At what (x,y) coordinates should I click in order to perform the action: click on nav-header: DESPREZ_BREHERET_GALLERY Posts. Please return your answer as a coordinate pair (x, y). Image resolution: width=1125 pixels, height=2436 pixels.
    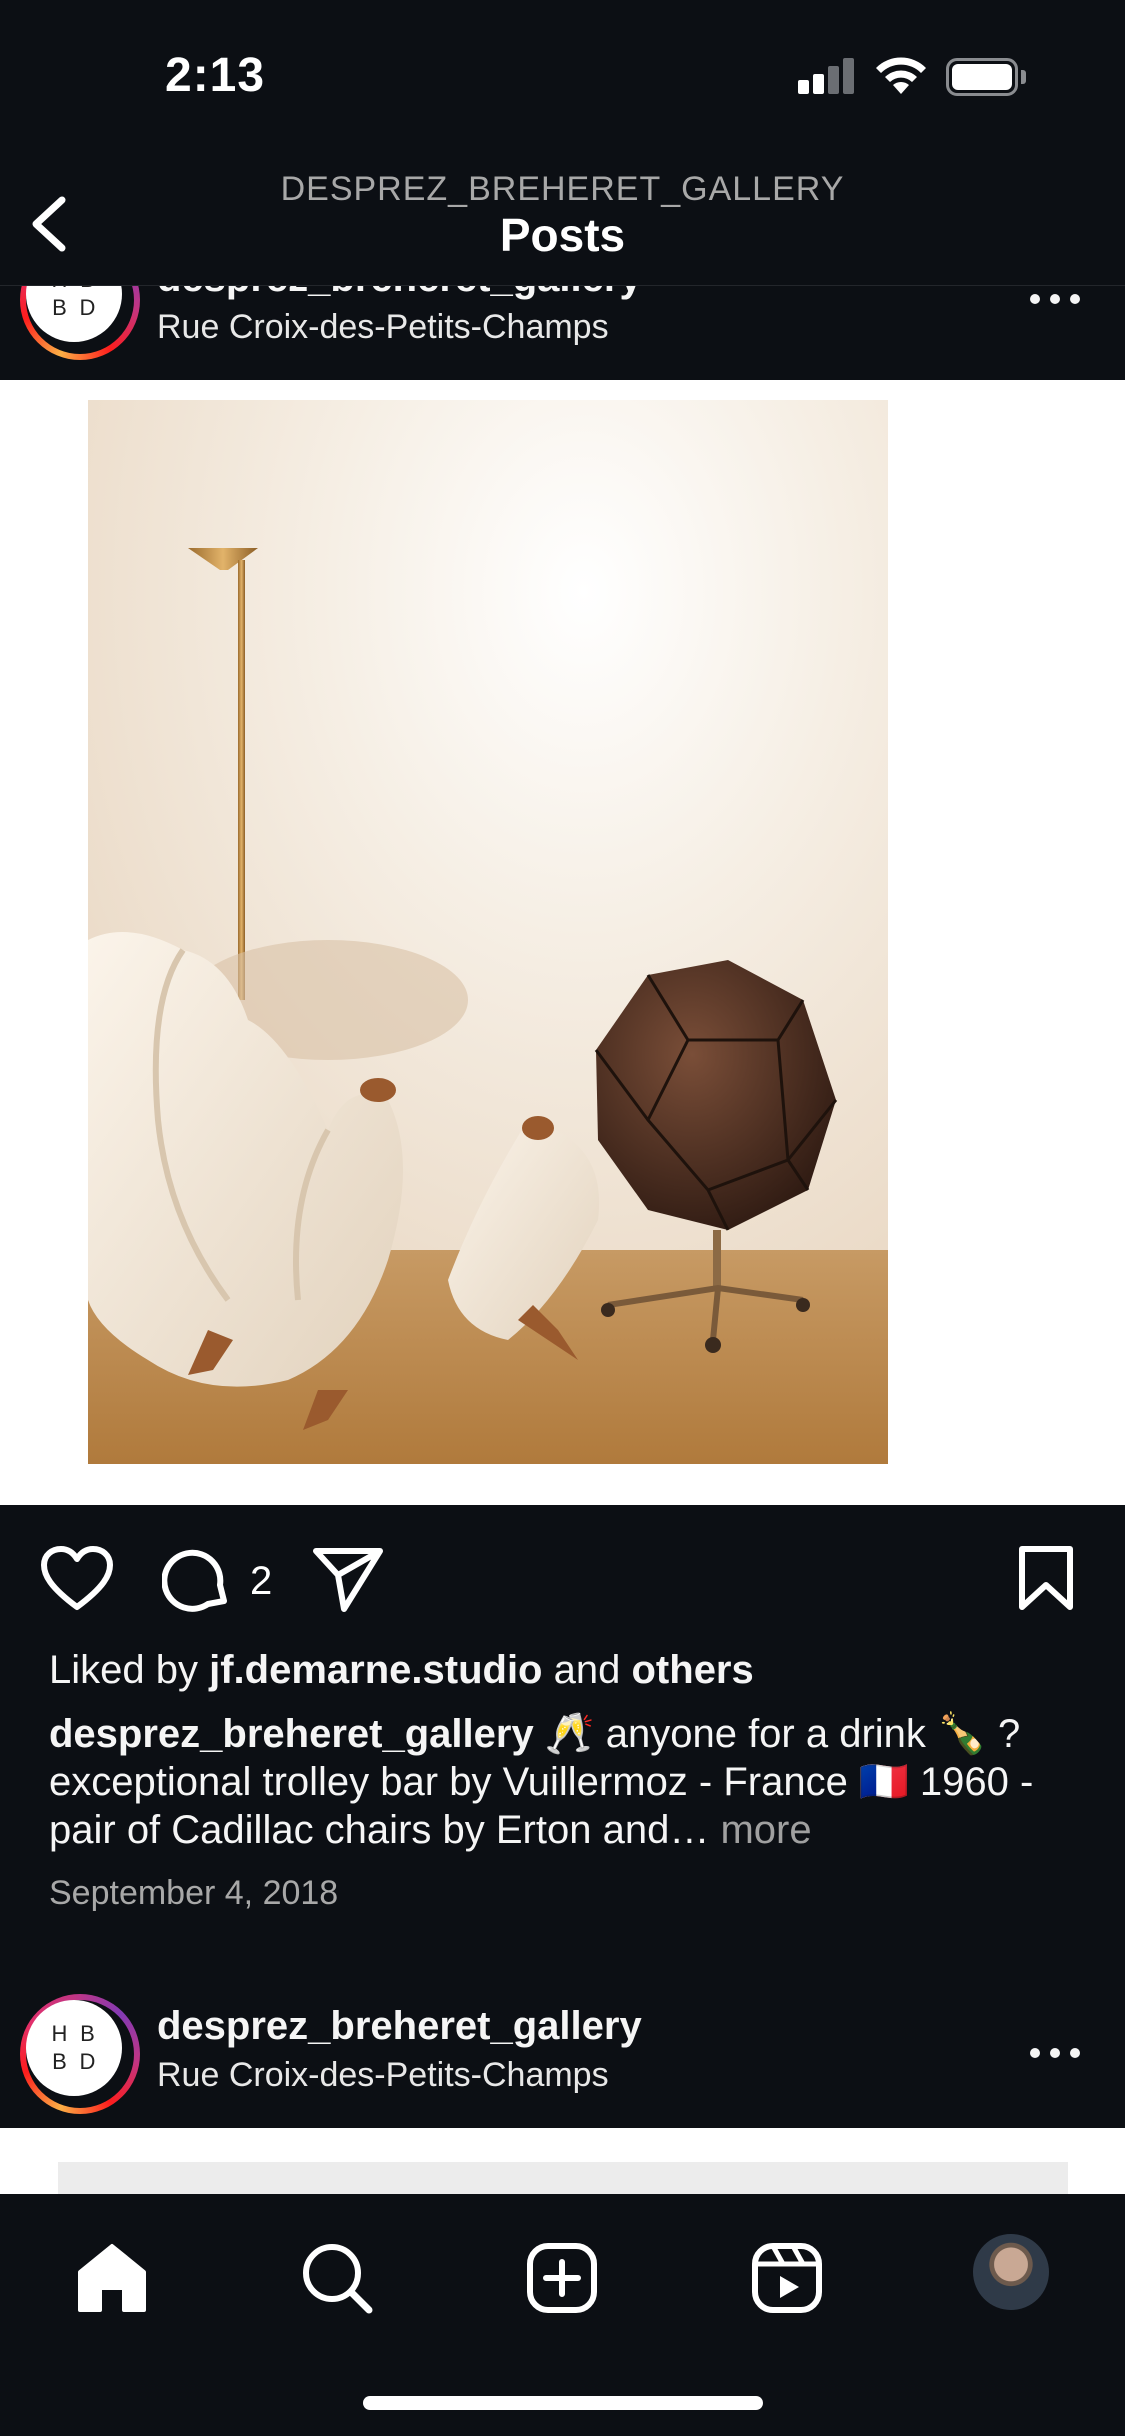
    Looking at the image, I should click on (562, 213).